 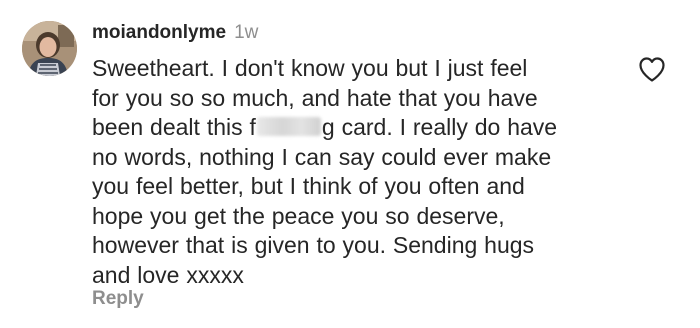 I want to click on avatar-photo, so click(x=49, y=48).